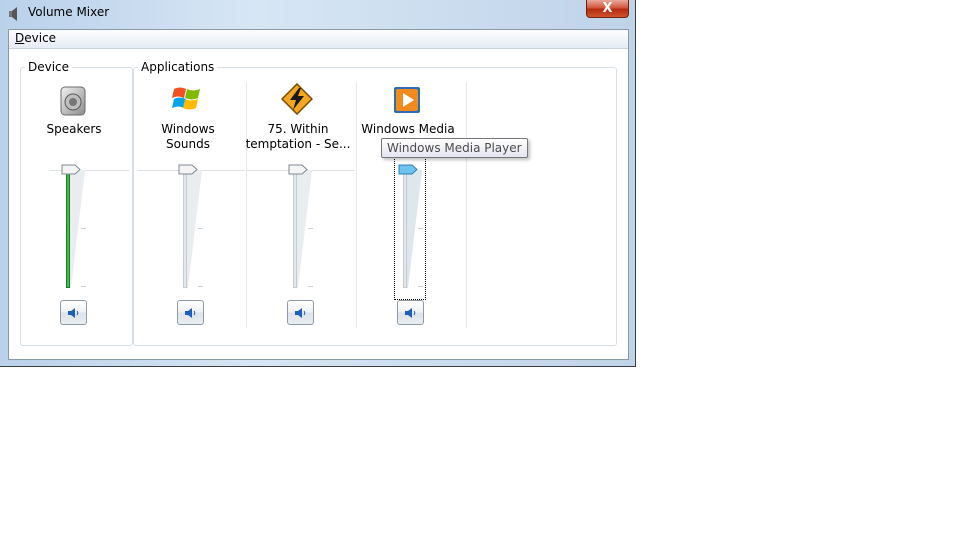  What do you see at coordinates (68, 229) in the screenshot?
I see `volume-level-fill` at bounding box center [68, 229].